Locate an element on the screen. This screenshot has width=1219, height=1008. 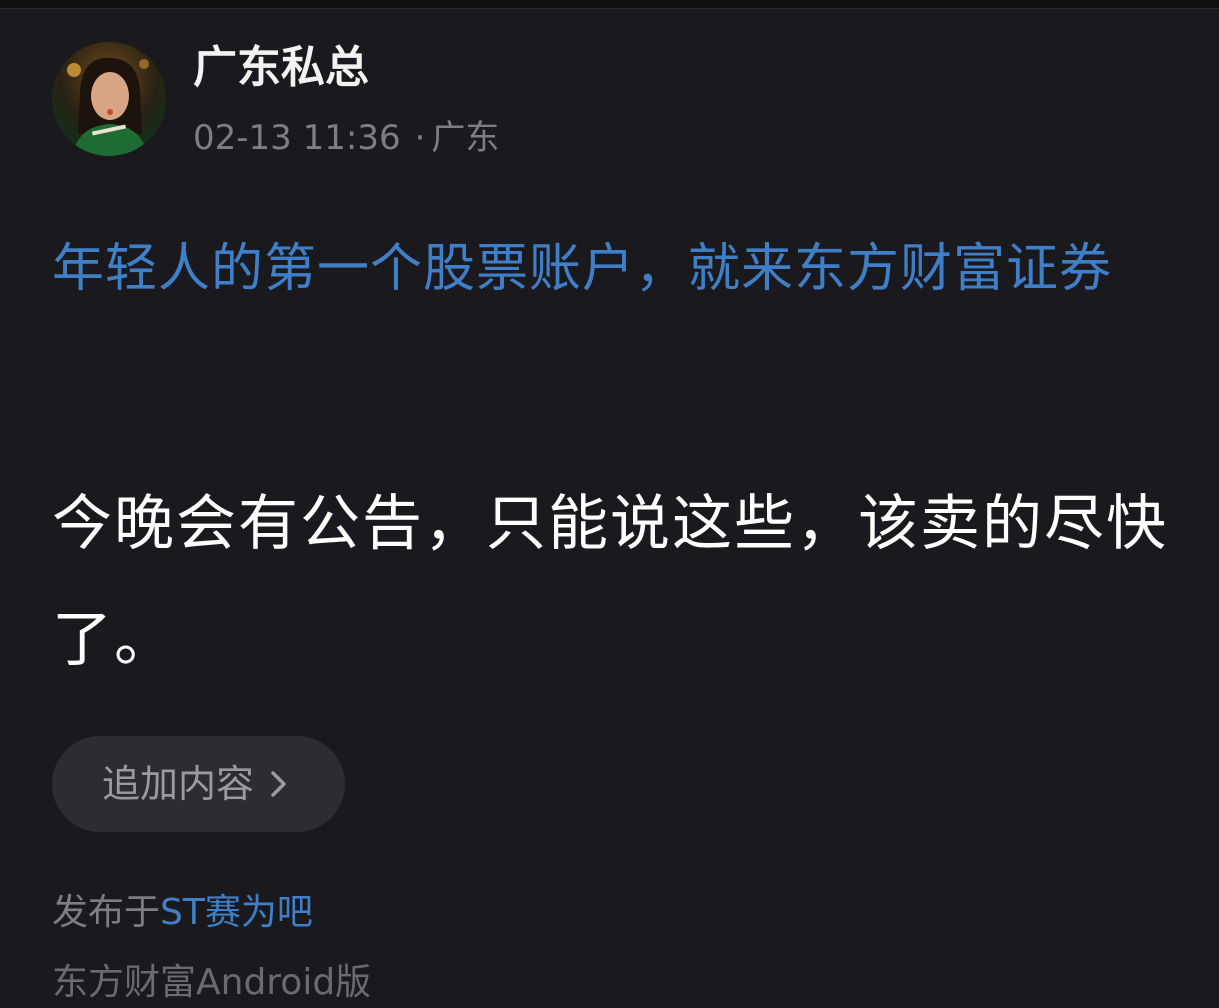
published-in: 发布于ST赛为吧 is located at coordinates (182, 913).